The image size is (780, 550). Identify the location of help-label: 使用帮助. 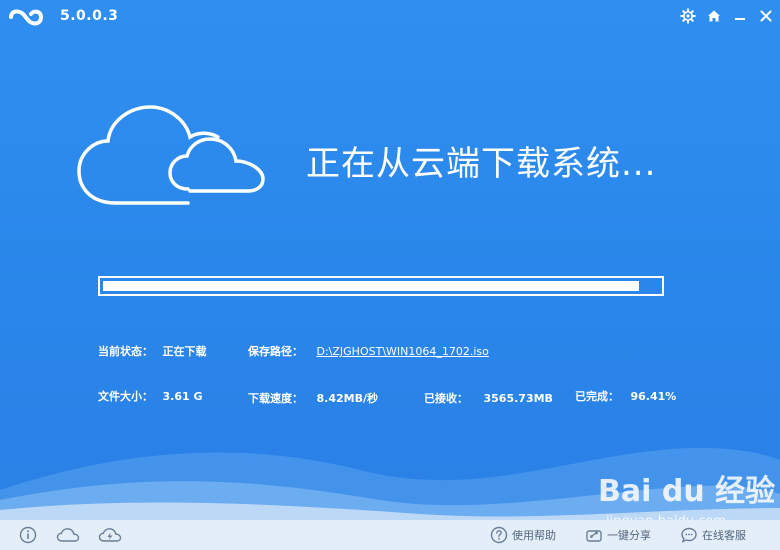
(534, 535).